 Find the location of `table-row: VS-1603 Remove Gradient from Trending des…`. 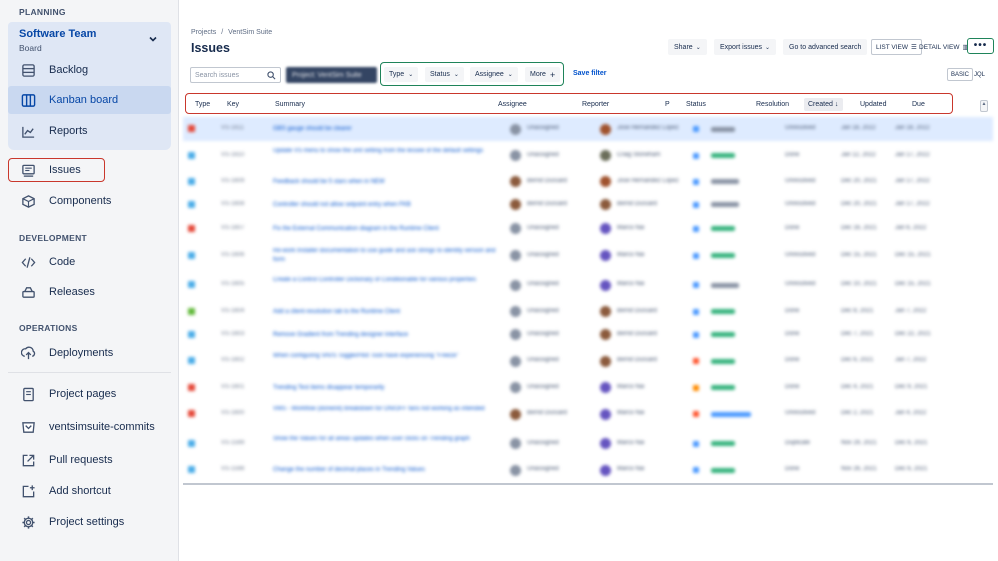

table-row: VS-1603 Remove Gradient from Trending des… is located at coordinates (588, 334).